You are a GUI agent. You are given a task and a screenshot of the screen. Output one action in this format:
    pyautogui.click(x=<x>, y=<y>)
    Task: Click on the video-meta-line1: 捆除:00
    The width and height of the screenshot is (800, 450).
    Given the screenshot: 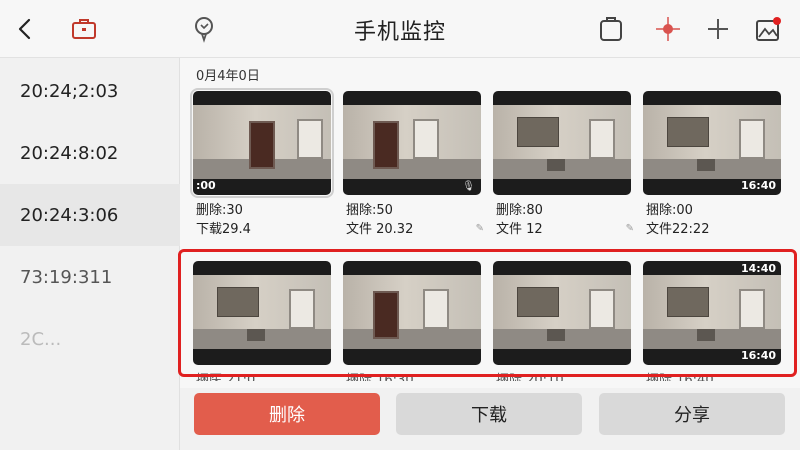 What is the action you would take?
    pyautogui.click(x=669, y=210)
    